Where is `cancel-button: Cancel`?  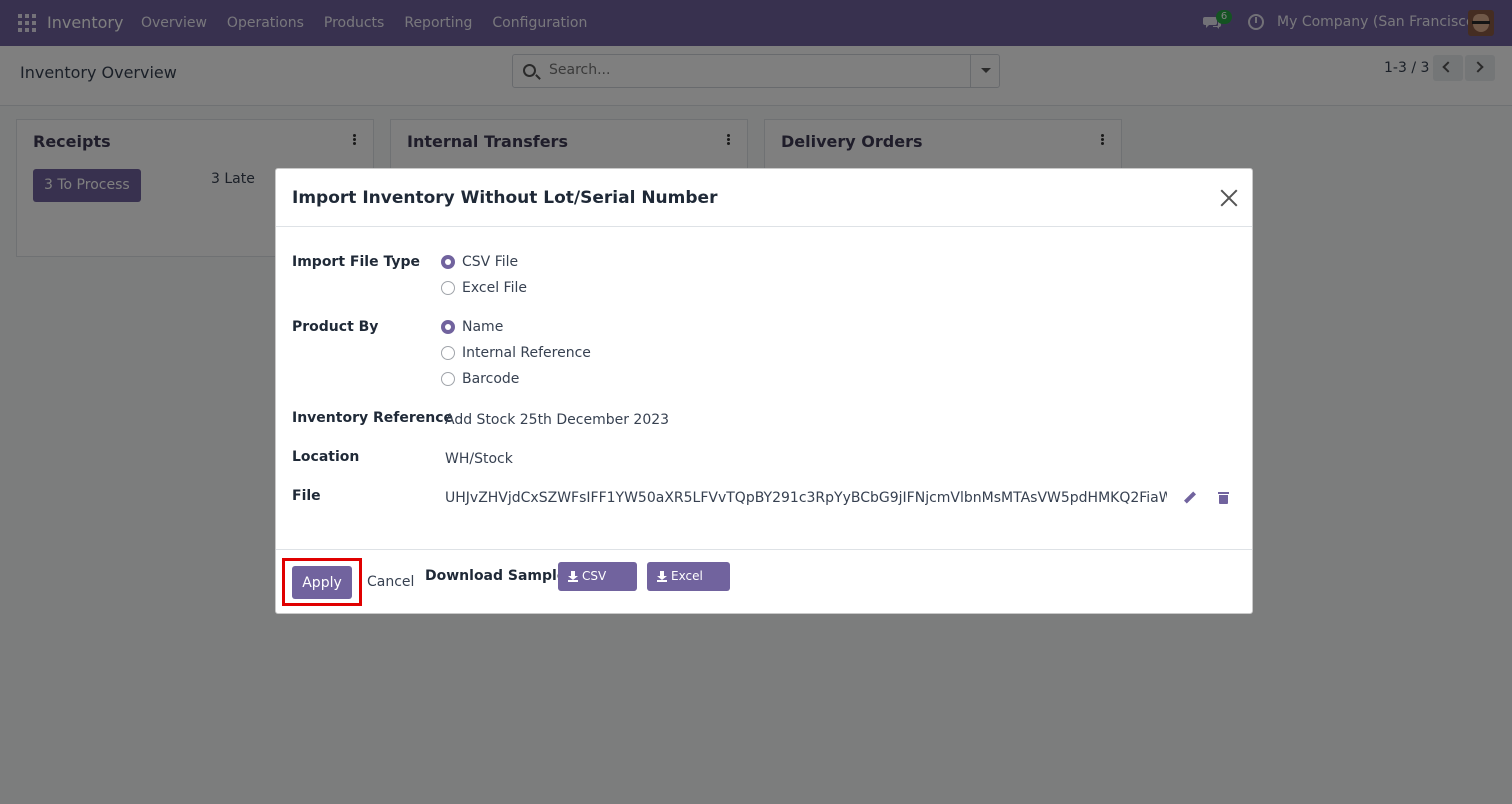
cancel-button: Cancel is located at coordinates (390, 582).